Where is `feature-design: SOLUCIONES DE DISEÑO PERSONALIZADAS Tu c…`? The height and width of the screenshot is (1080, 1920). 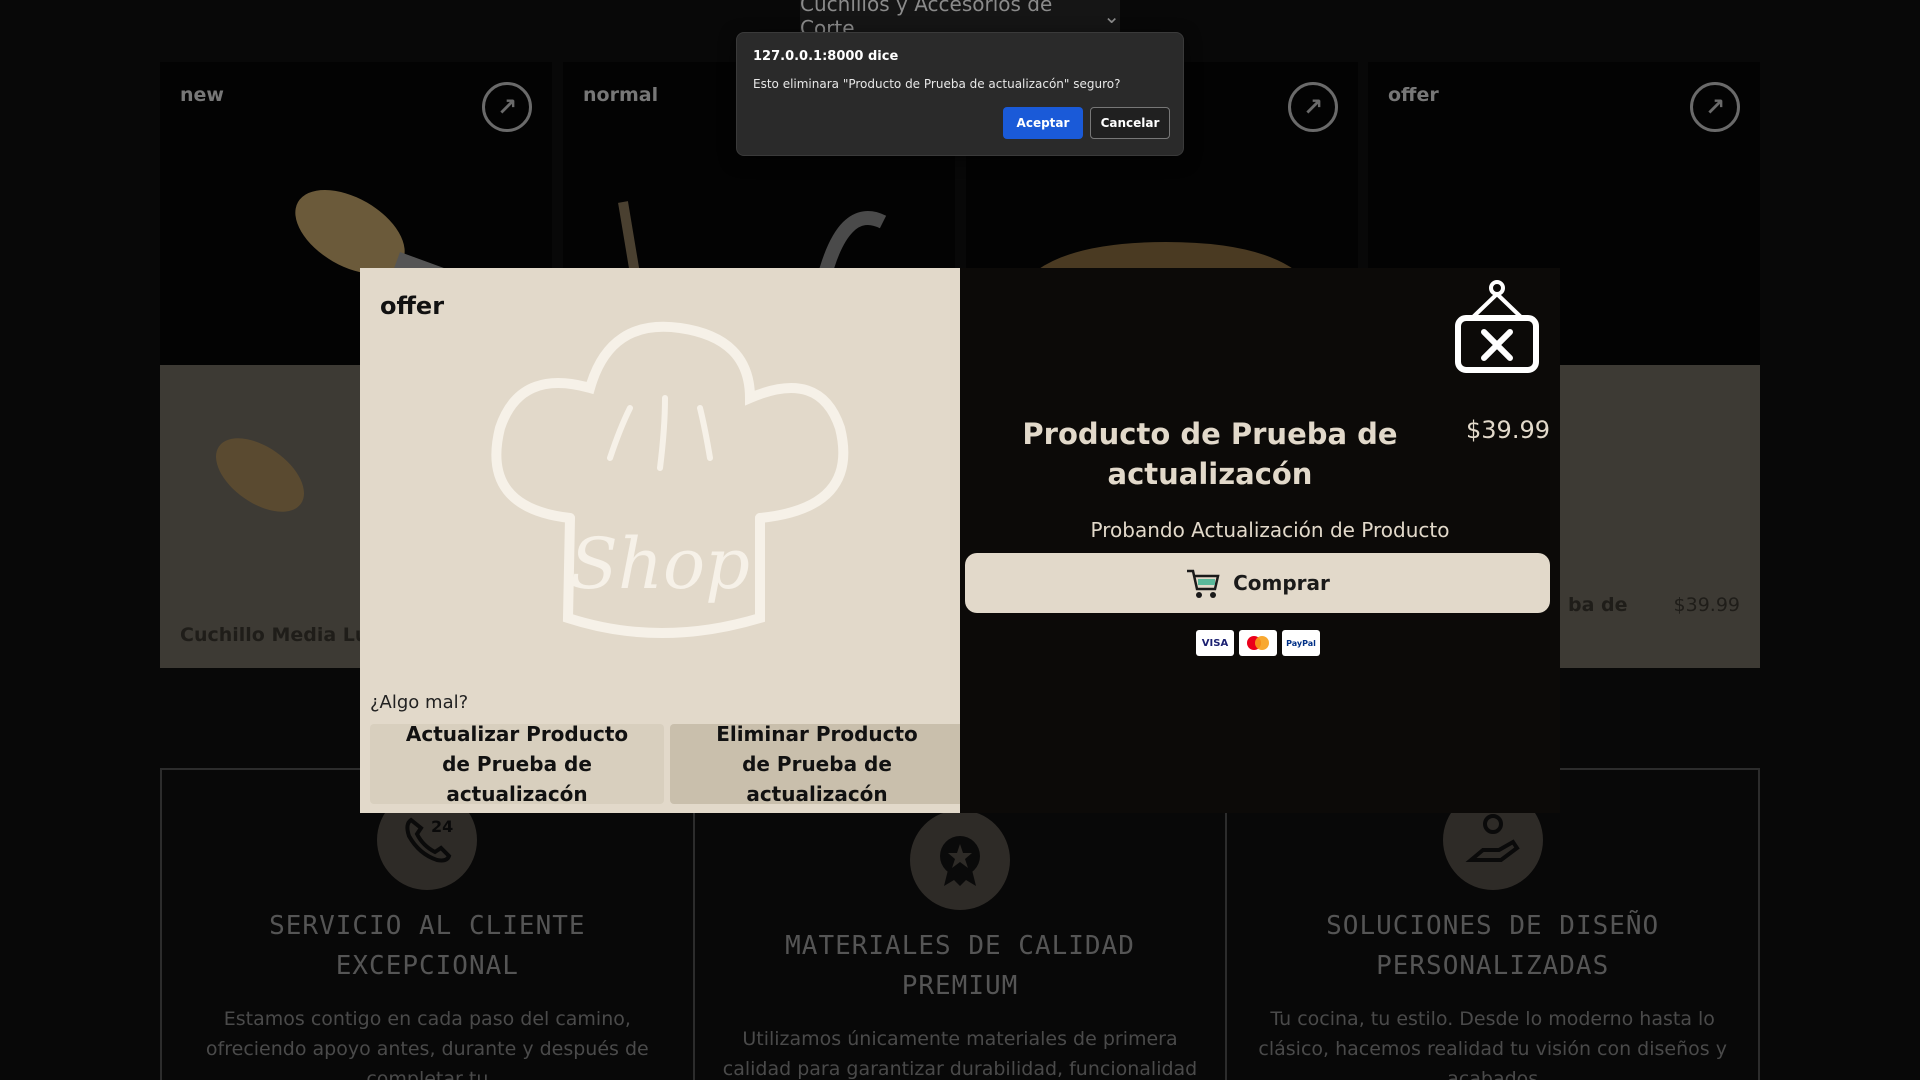
feature-design: SOLUCIONES DE DISEÑO PERSONALIZADAS Tu c… is located at coordinates (1492, 925).